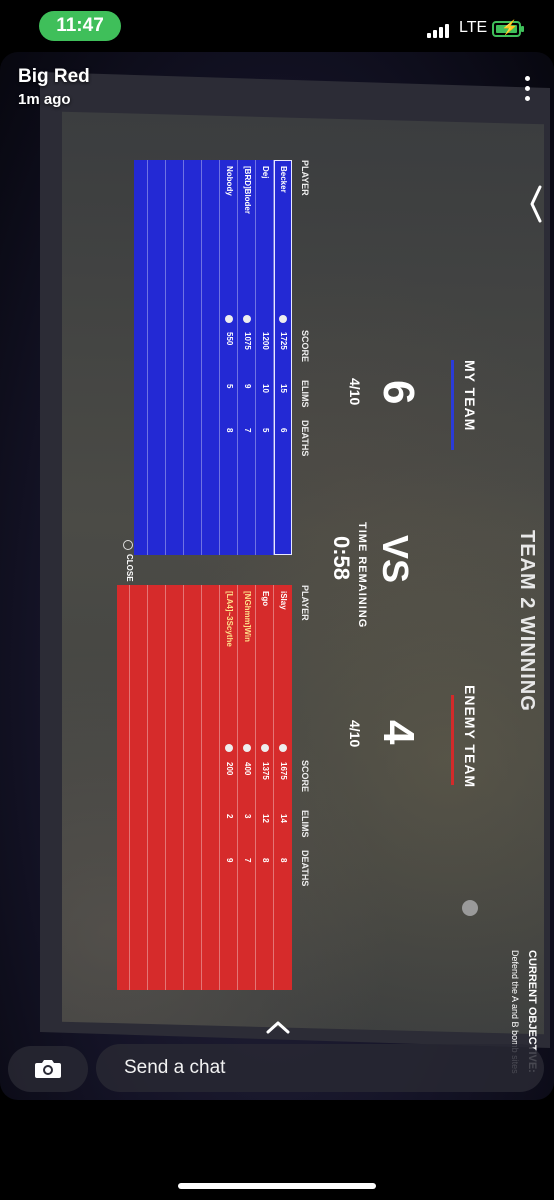 This screenshot has width=554, height=1200. Describe the element at coordinates (265, 388) in the screenshot. I see `my-player-elims: 10` at that location.